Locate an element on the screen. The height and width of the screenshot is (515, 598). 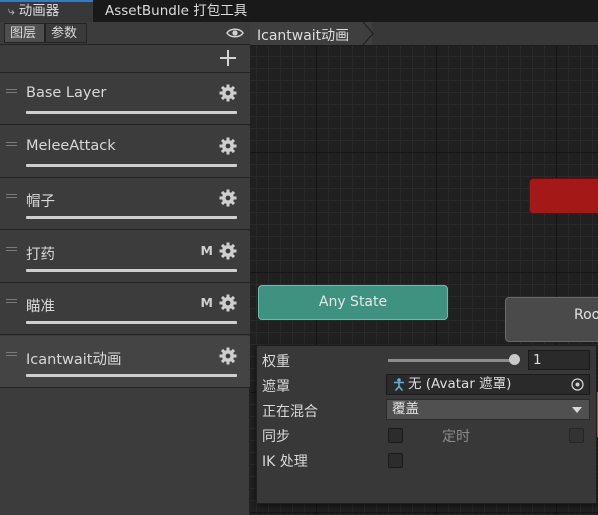
timing-checkbox is located at coordinates (576, 435).